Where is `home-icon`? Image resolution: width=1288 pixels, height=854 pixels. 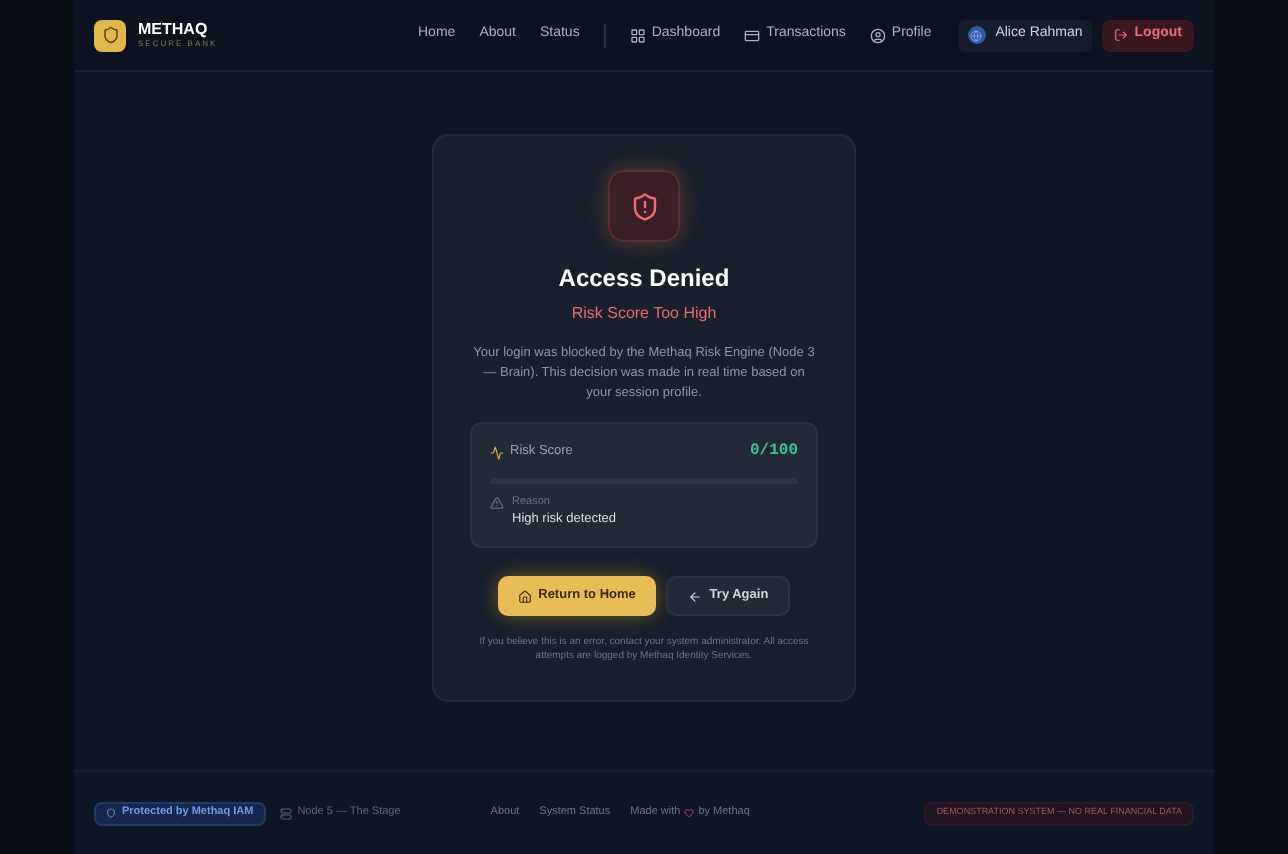
home-icon is located at coordinates (525, 596).